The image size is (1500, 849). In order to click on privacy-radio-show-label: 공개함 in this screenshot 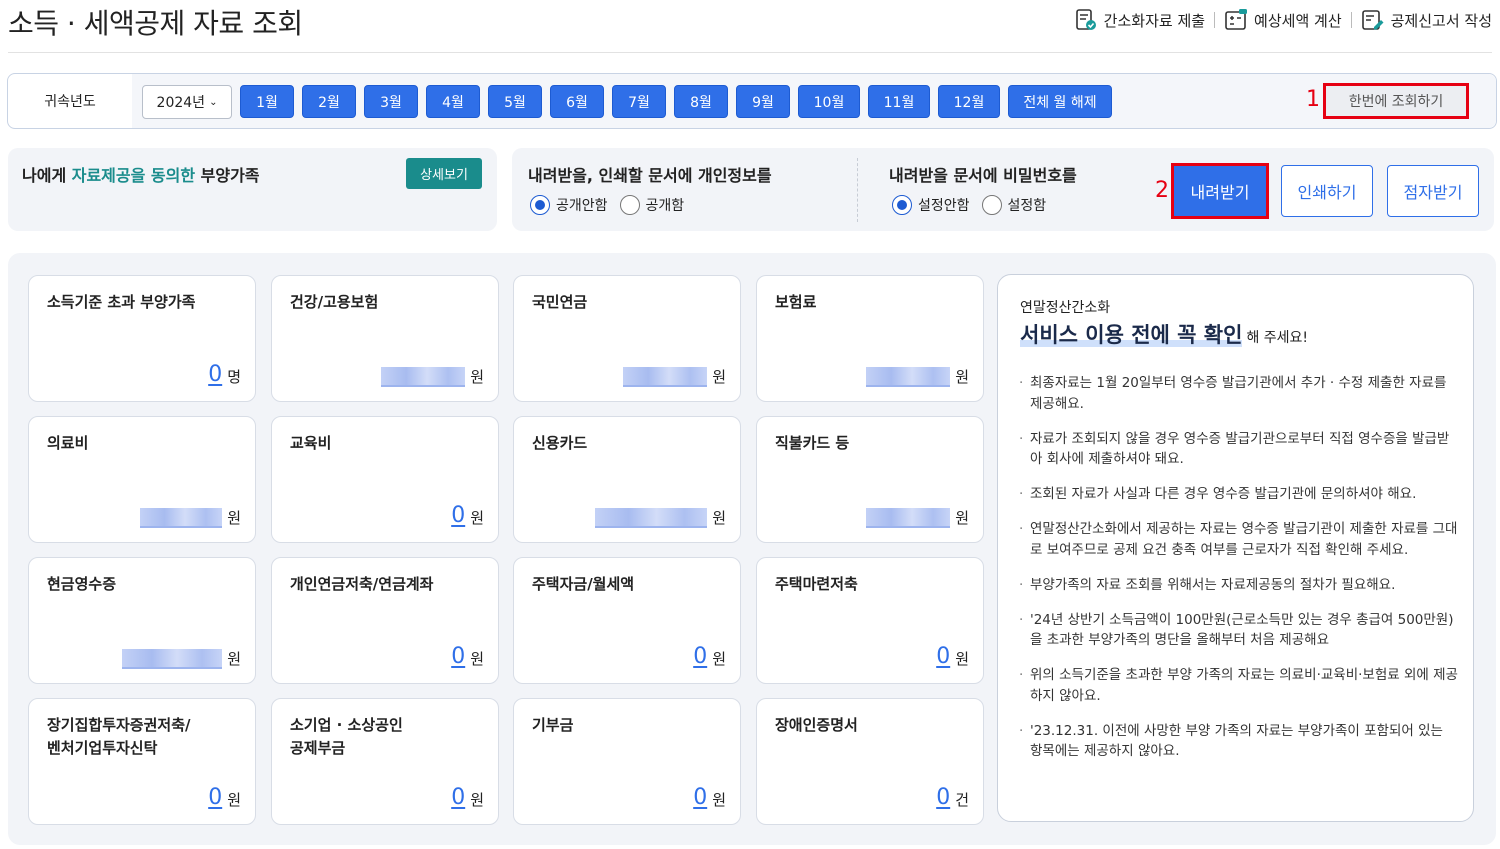, I will do `click(665, 206)`.